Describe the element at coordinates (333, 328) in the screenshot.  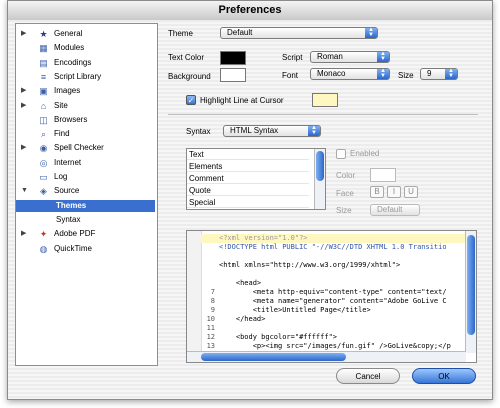
I see `code-line: 11` at that location.